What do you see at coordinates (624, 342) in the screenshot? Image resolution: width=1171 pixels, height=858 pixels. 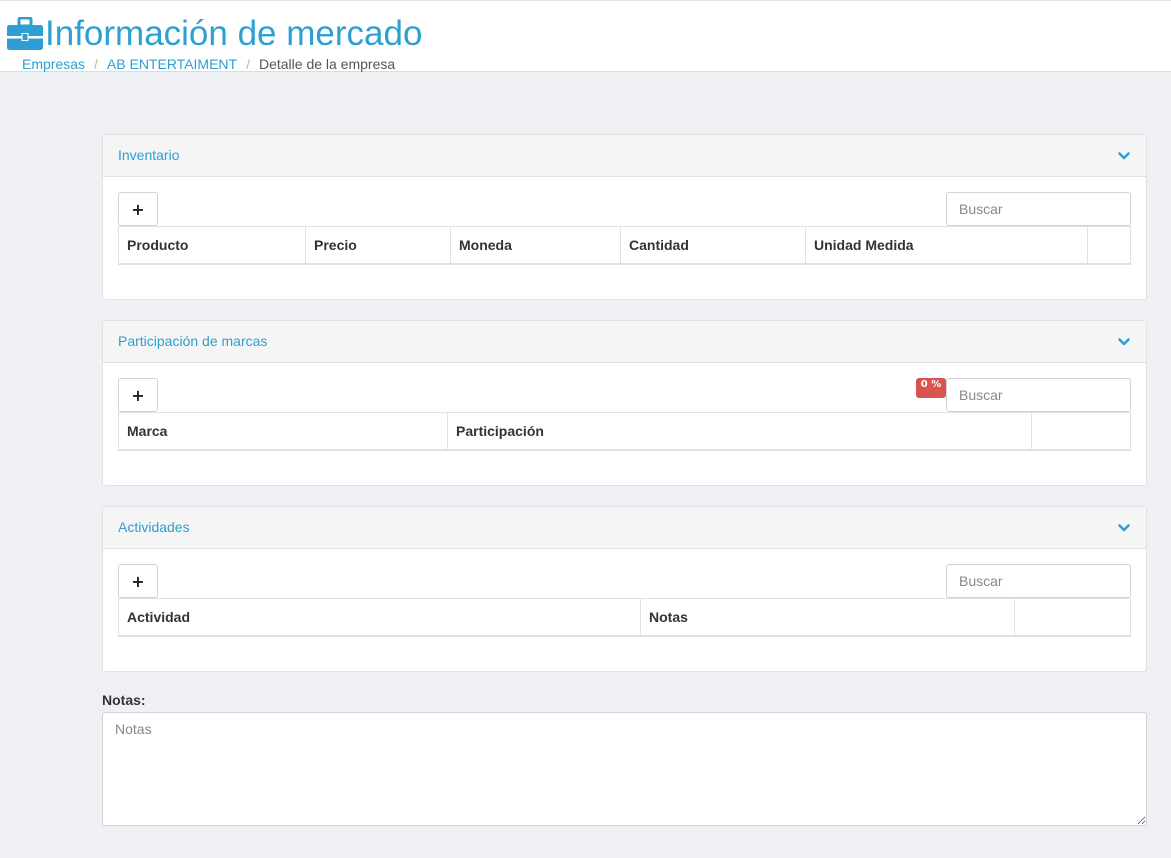 I see `panel-marcas-heading: Participación de marcas` at bounding box center [624, 342].